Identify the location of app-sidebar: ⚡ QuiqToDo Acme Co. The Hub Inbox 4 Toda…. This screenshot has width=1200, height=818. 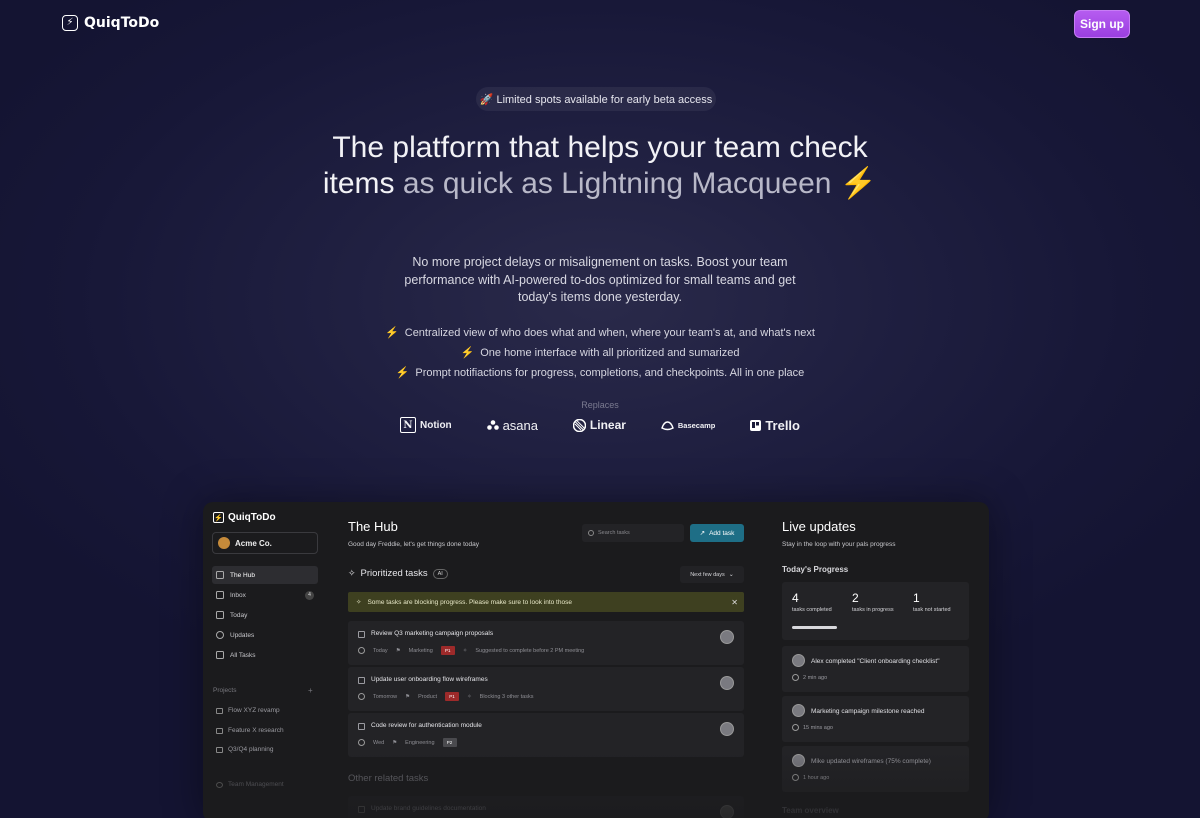
(265, 660).